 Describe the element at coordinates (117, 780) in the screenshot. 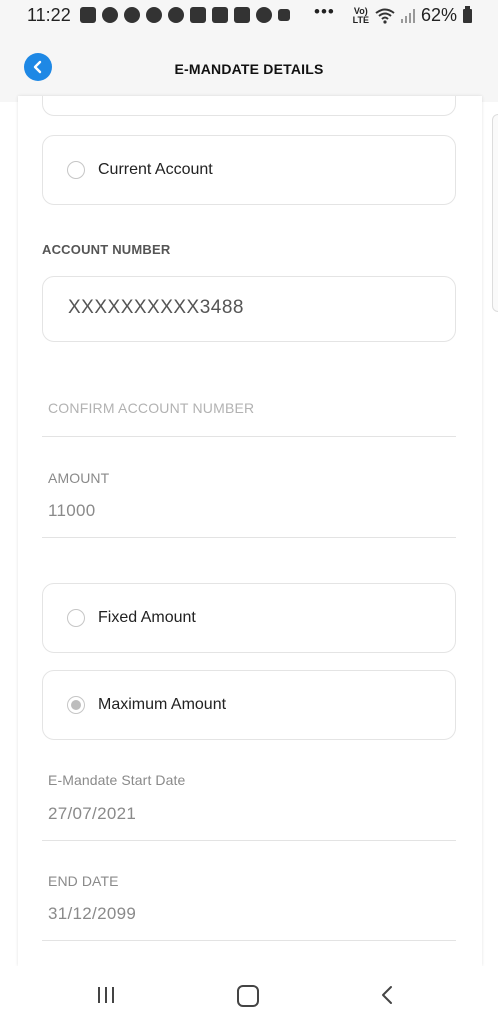

I see `start-date-label: E-Mandate Start Date` at that location.